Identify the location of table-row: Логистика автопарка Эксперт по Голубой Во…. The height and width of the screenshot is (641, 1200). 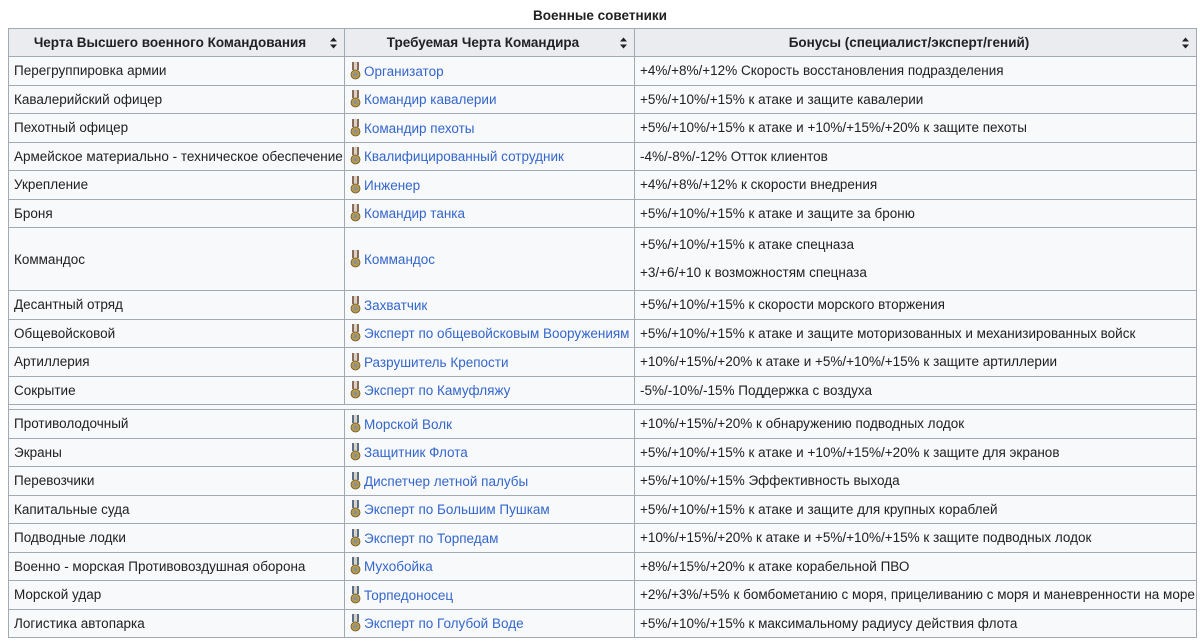
(602, 623).